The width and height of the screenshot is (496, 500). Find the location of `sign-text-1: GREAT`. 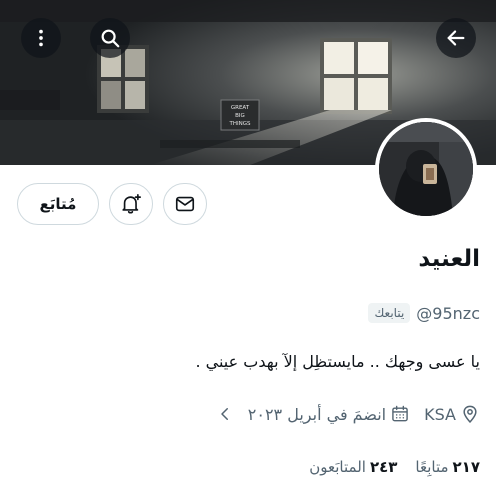

sign-text-1: GREAT is located at coordinates (240, 108).